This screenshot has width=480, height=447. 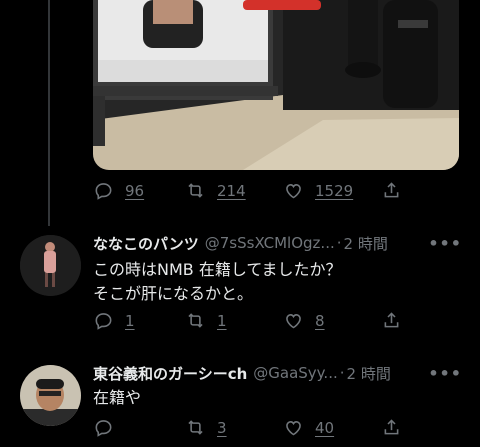 I want to click on retweet-button: 214, so click(x=234, y=190).